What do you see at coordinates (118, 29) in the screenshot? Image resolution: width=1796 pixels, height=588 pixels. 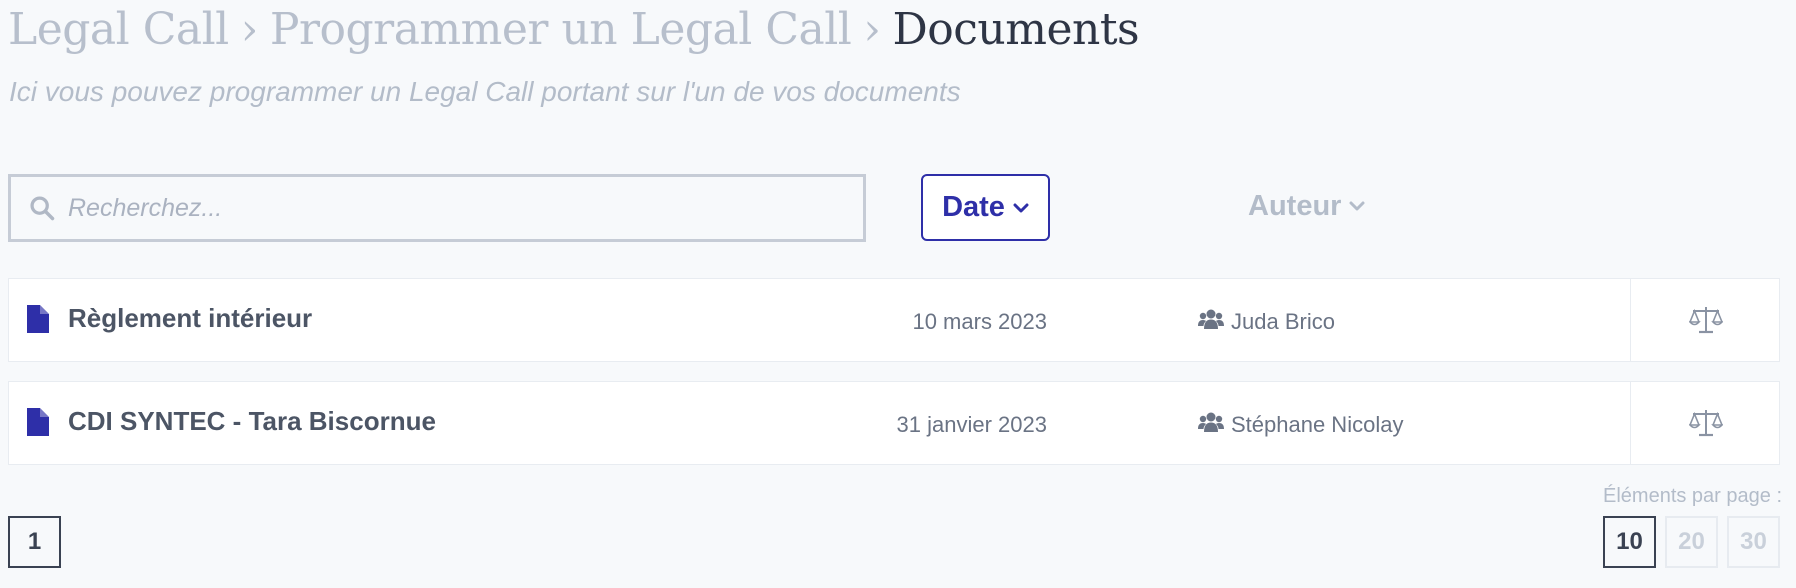 I see `breadcrumb-link-legal-call: Legal Call` at bounding box center [118, 29].